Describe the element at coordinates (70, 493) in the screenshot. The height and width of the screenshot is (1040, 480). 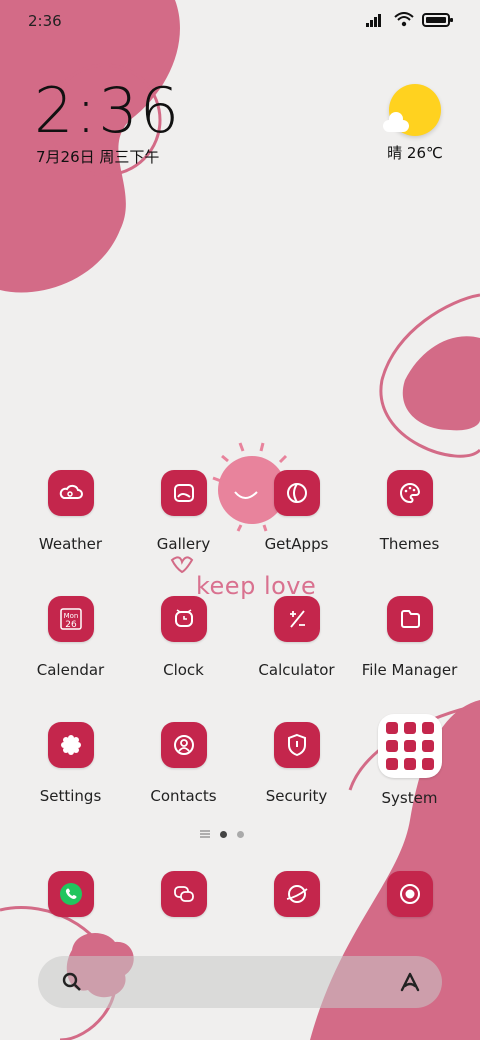
I see `weather-icon` at that location.